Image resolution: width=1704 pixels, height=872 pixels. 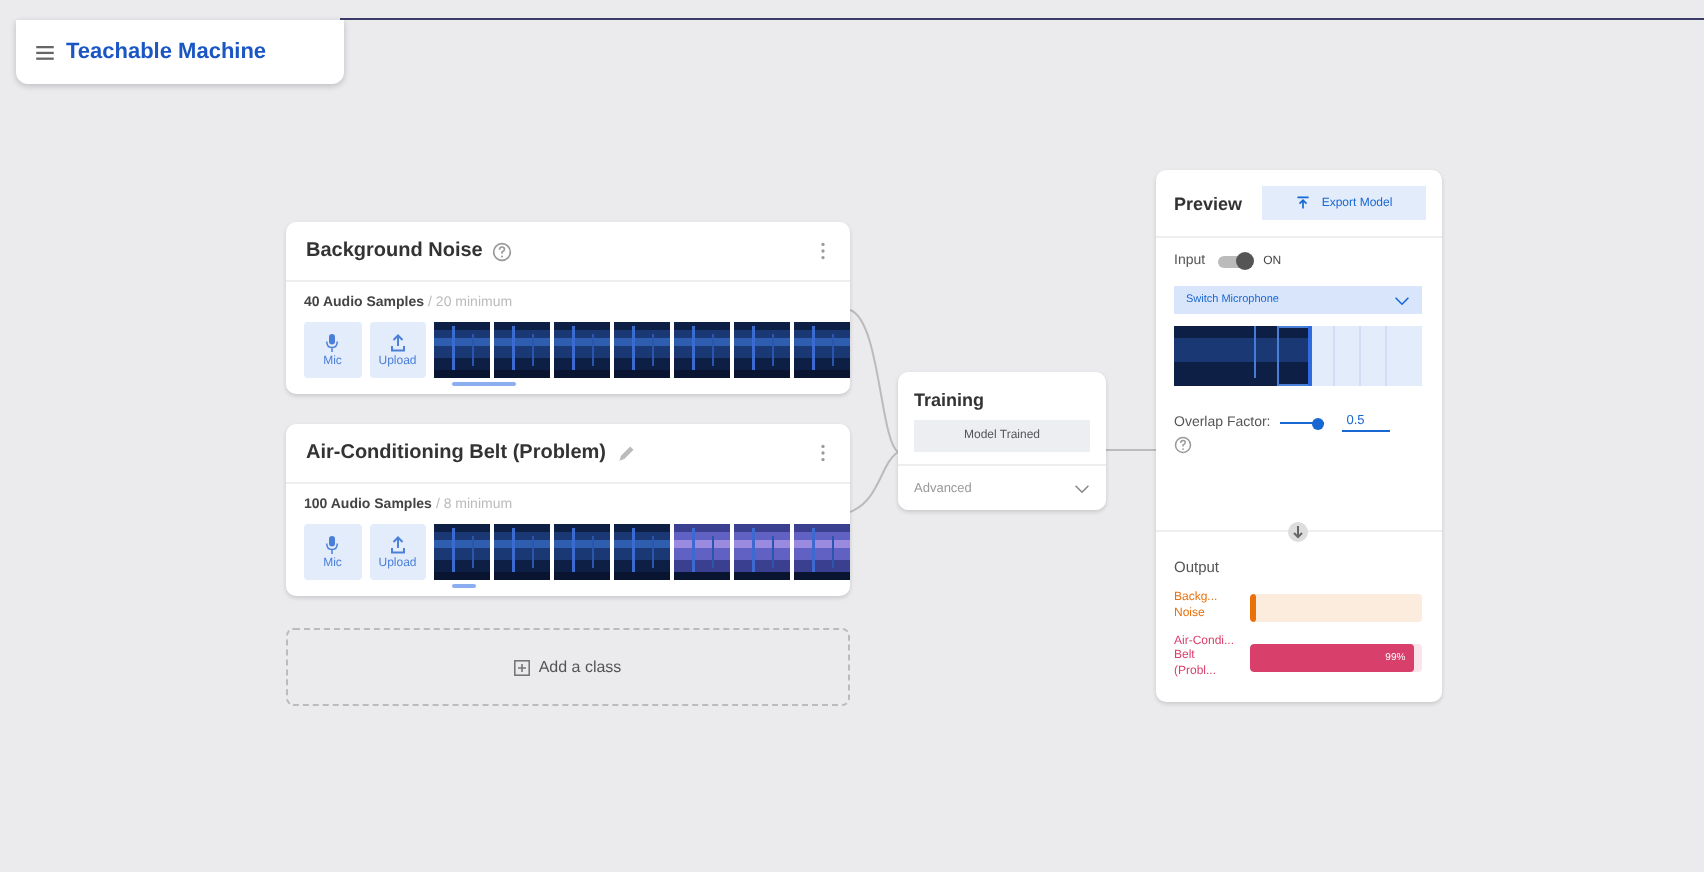 What do you see at coordinates (568, 667) in the screenshot?
I see `add-class-button: Add a class` at bounding box center [568, 667].